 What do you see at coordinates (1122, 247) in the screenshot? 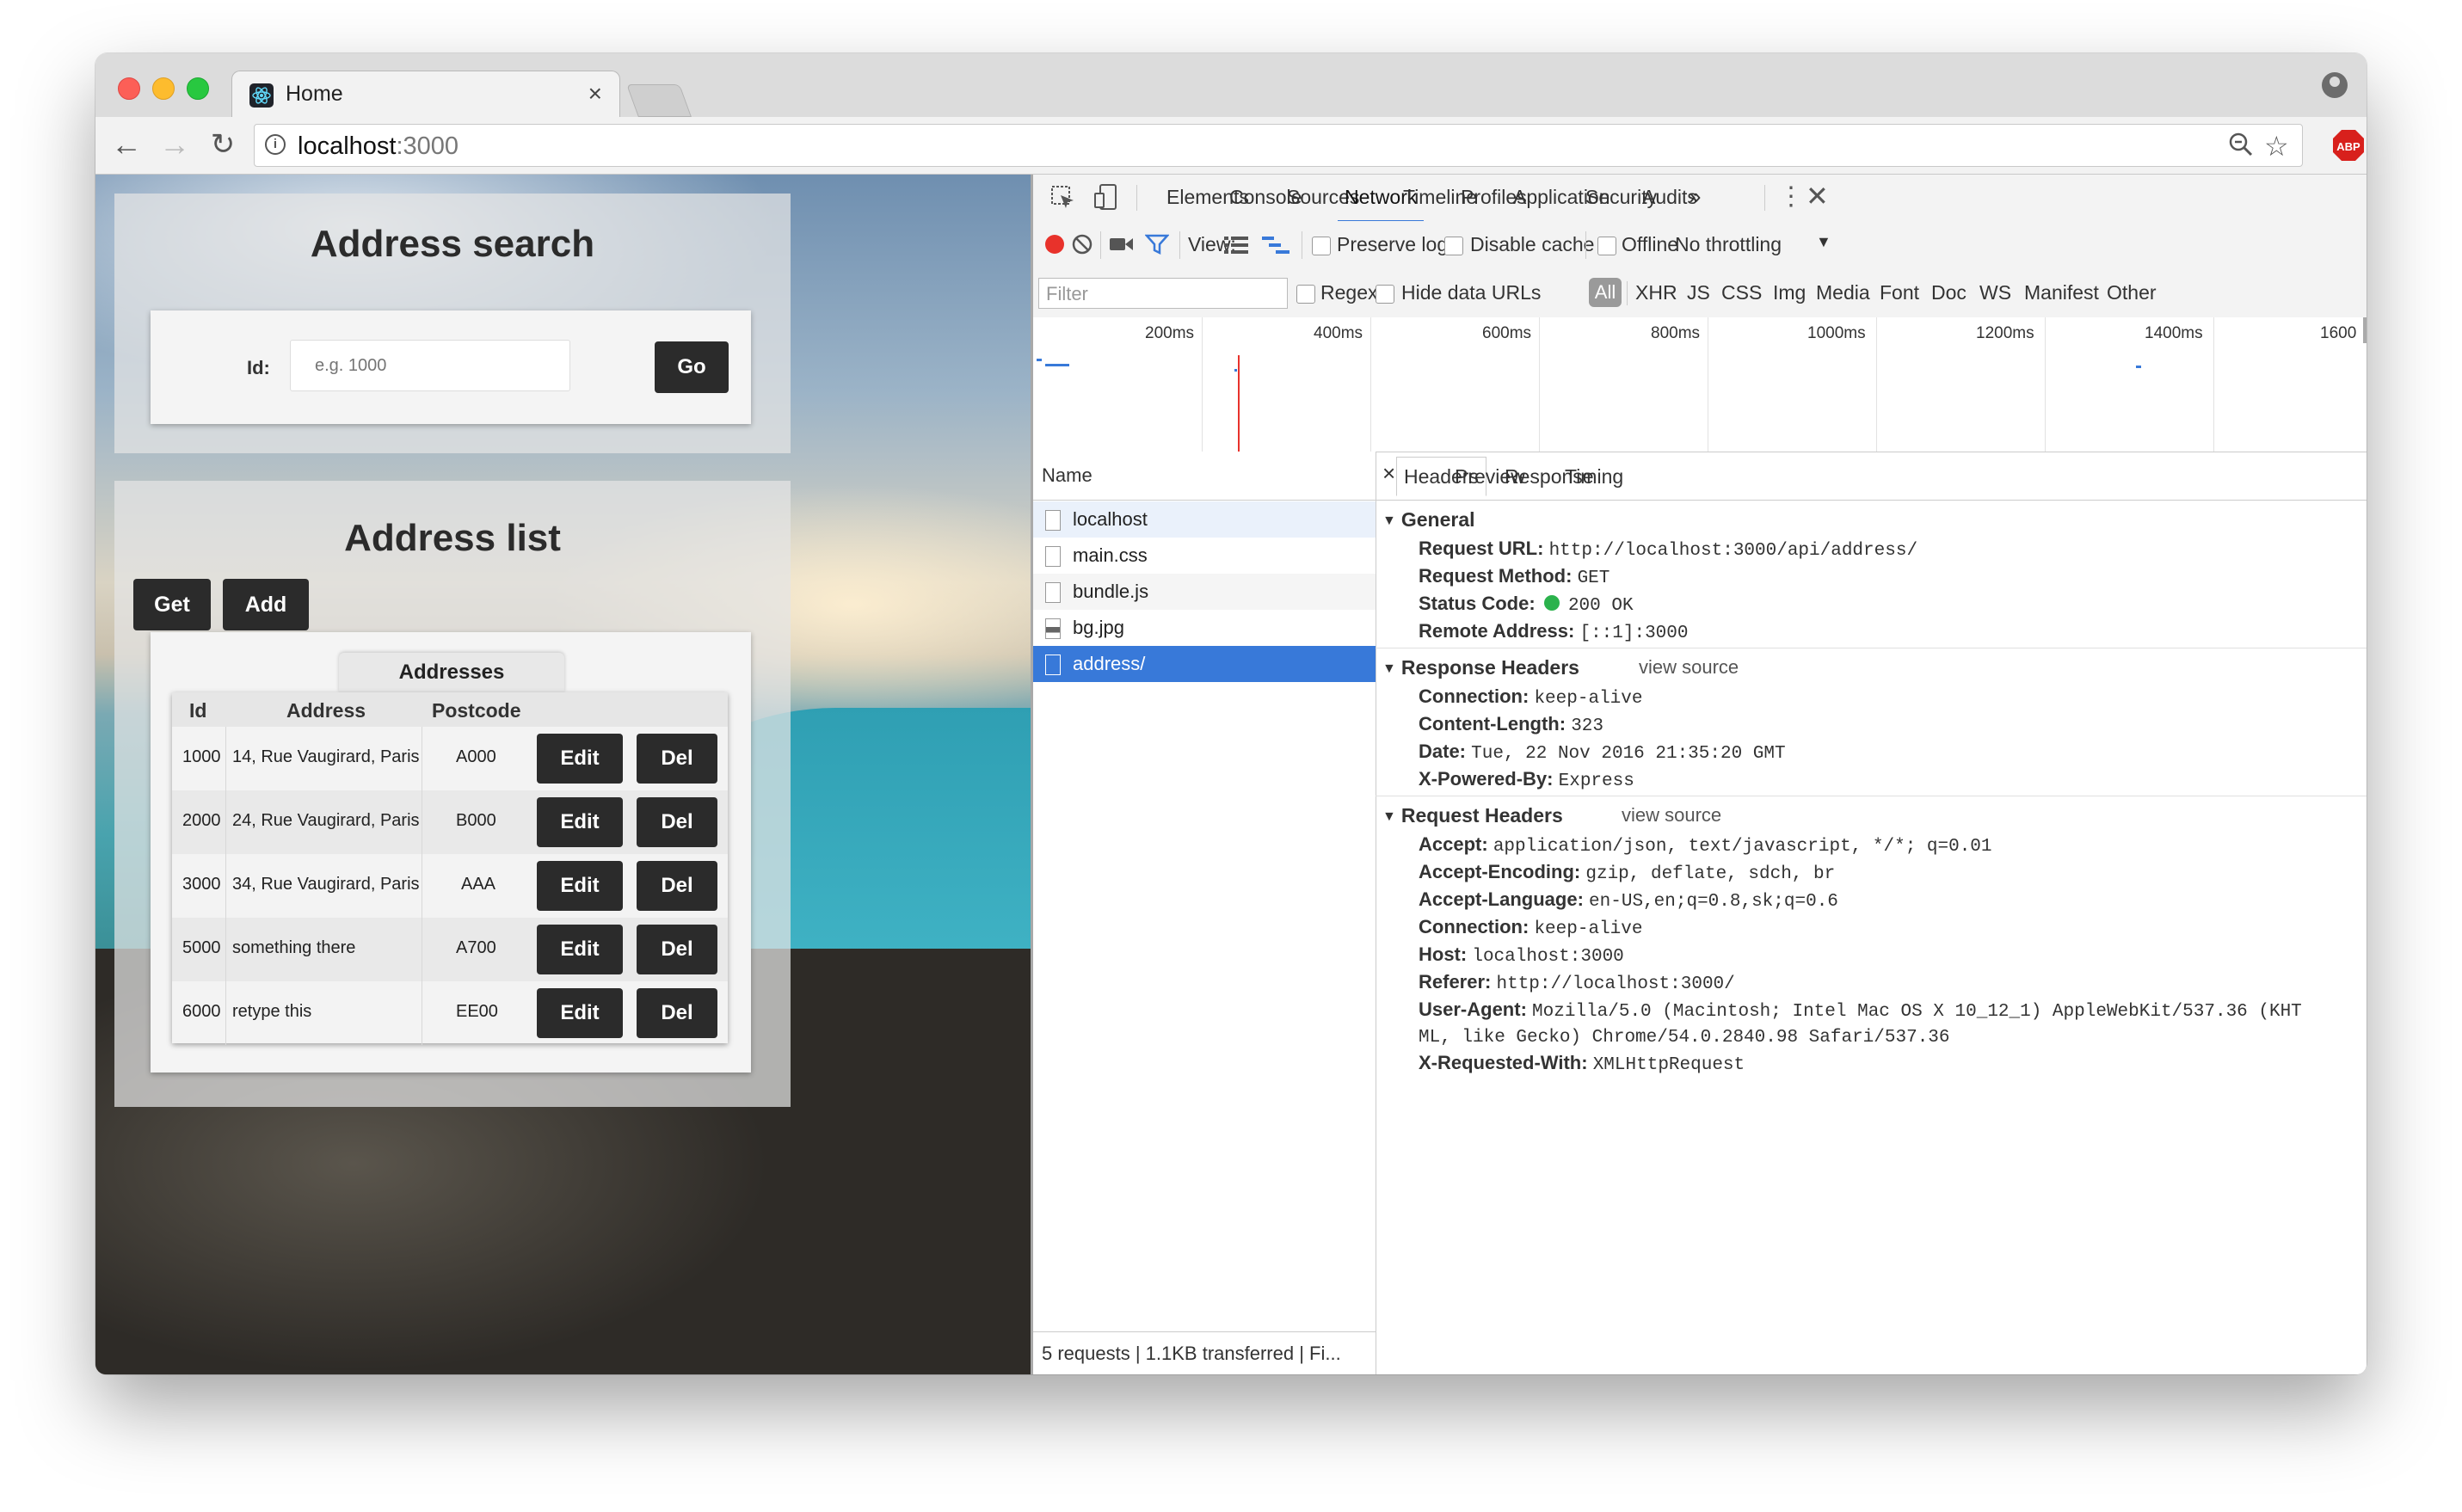
I see `capture-screenshots-icon` at bounding box center [1122, 247].